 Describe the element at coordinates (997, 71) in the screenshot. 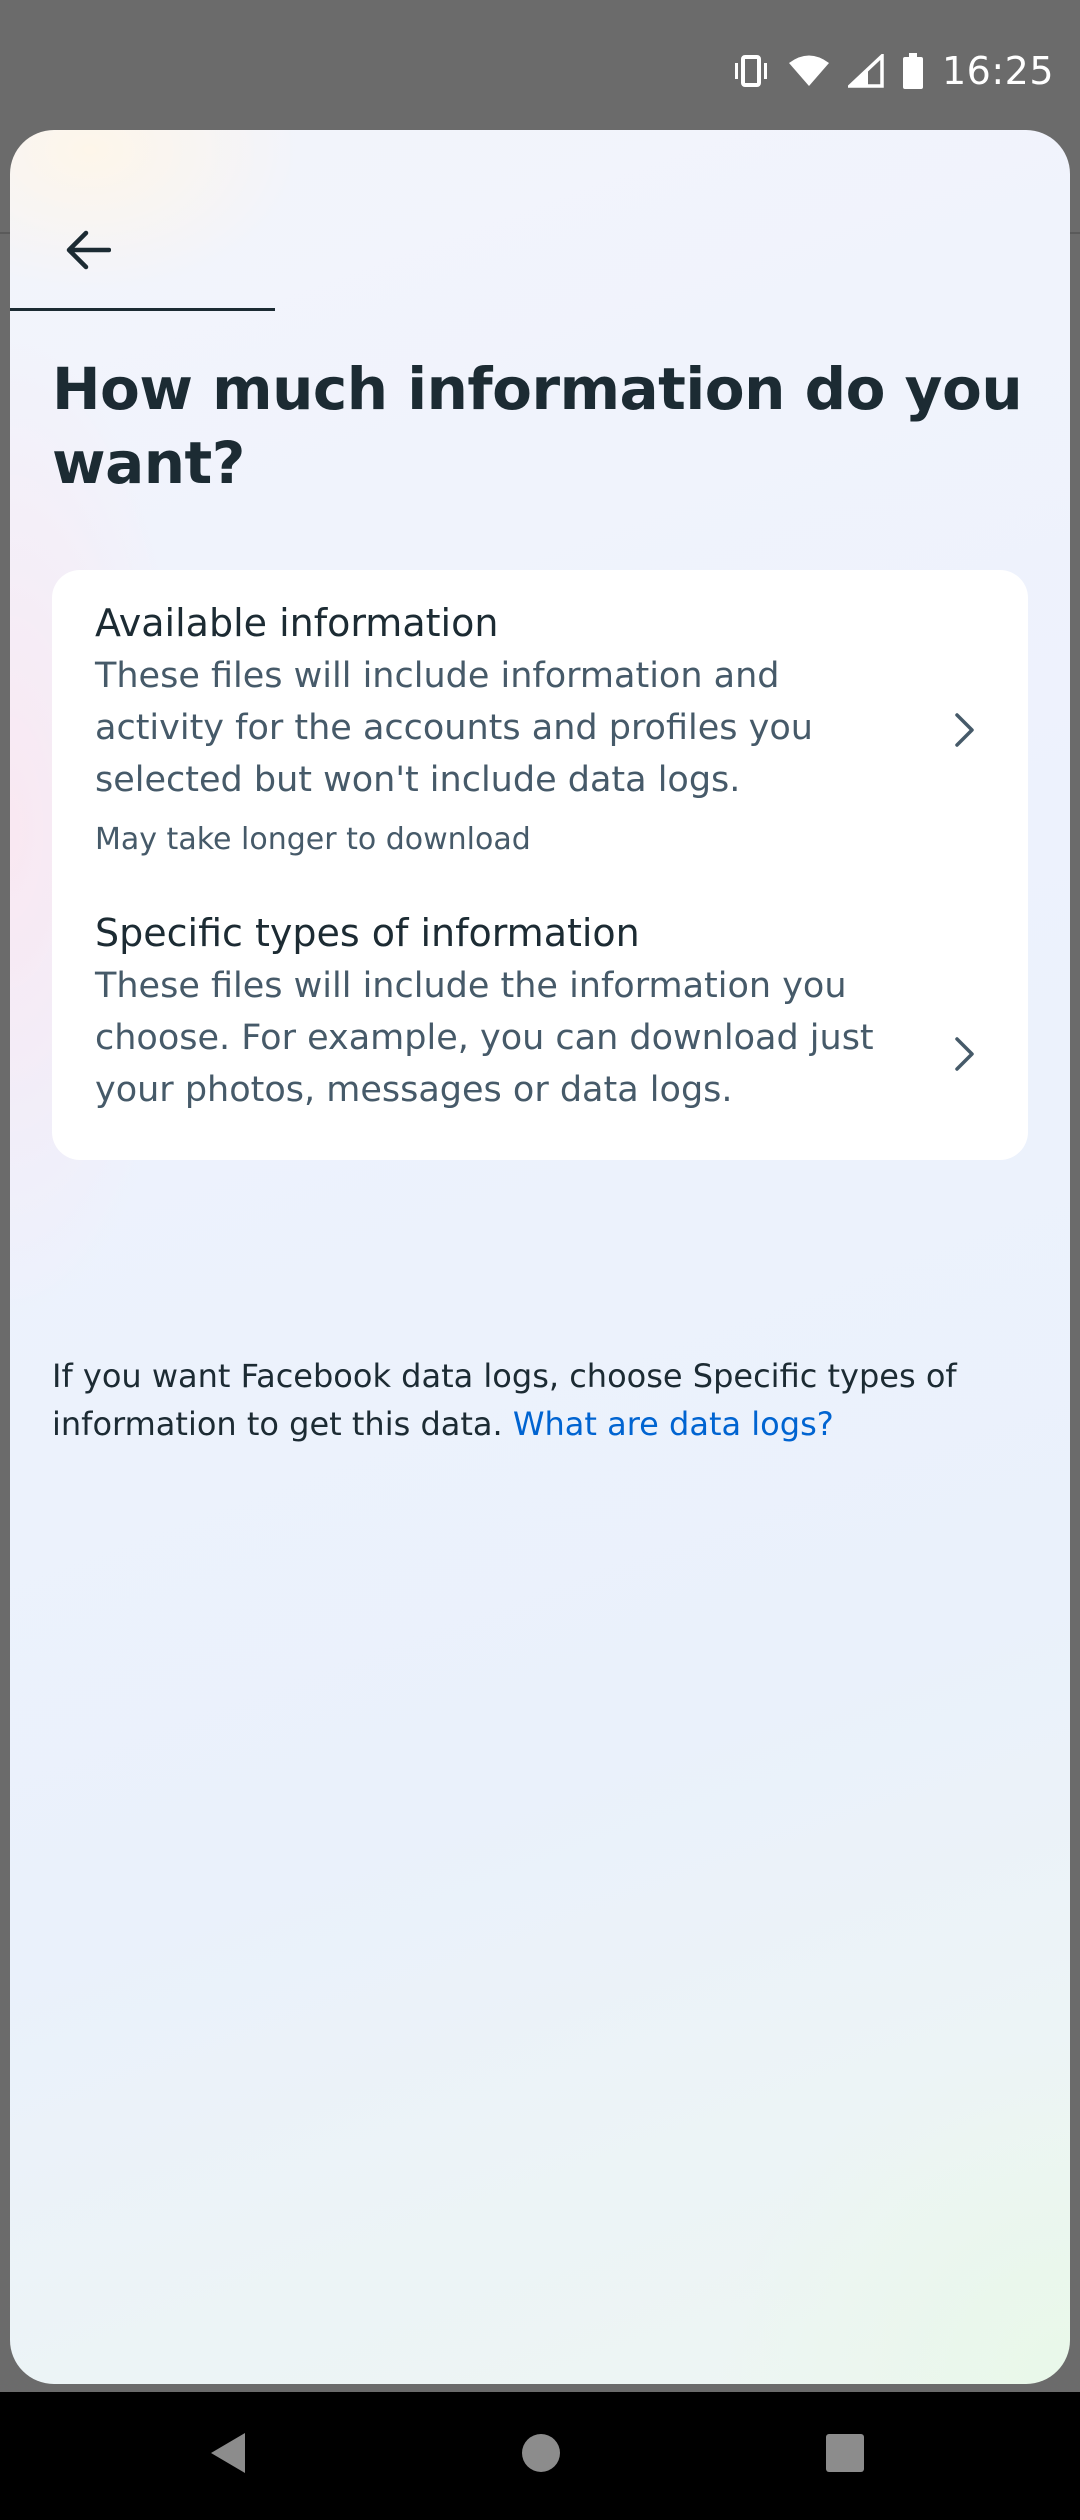

I see `status-time: 16:25` at that location.